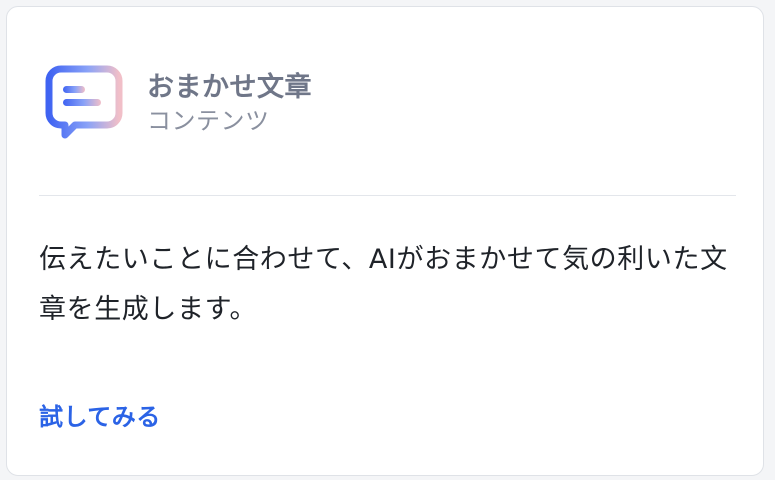 Image resolution: width=775 pixels, height=480 pixels. What do you see at coordinates (85, 105) in the screenshot?
I see `chat-bubble-icon` at bounding box center [85, 105].